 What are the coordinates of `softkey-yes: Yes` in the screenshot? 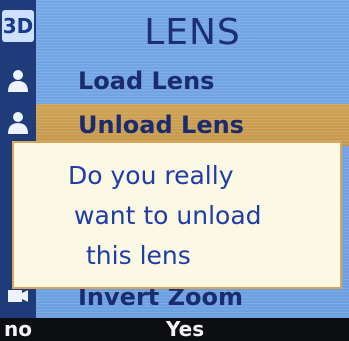 It's located at (185, 329).